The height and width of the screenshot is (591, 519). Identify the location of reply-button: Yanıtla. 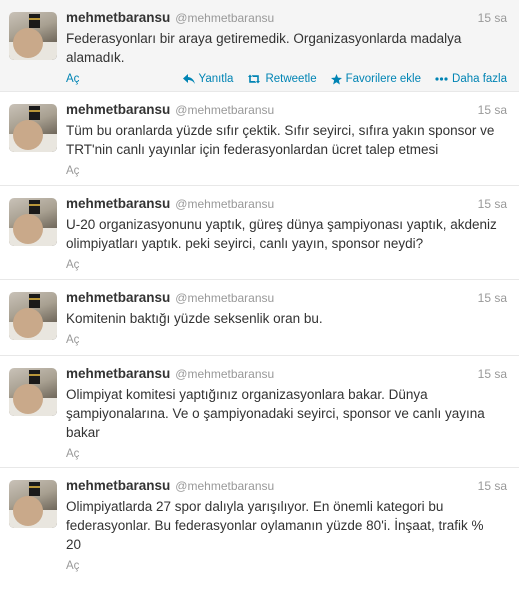
(208, 79).